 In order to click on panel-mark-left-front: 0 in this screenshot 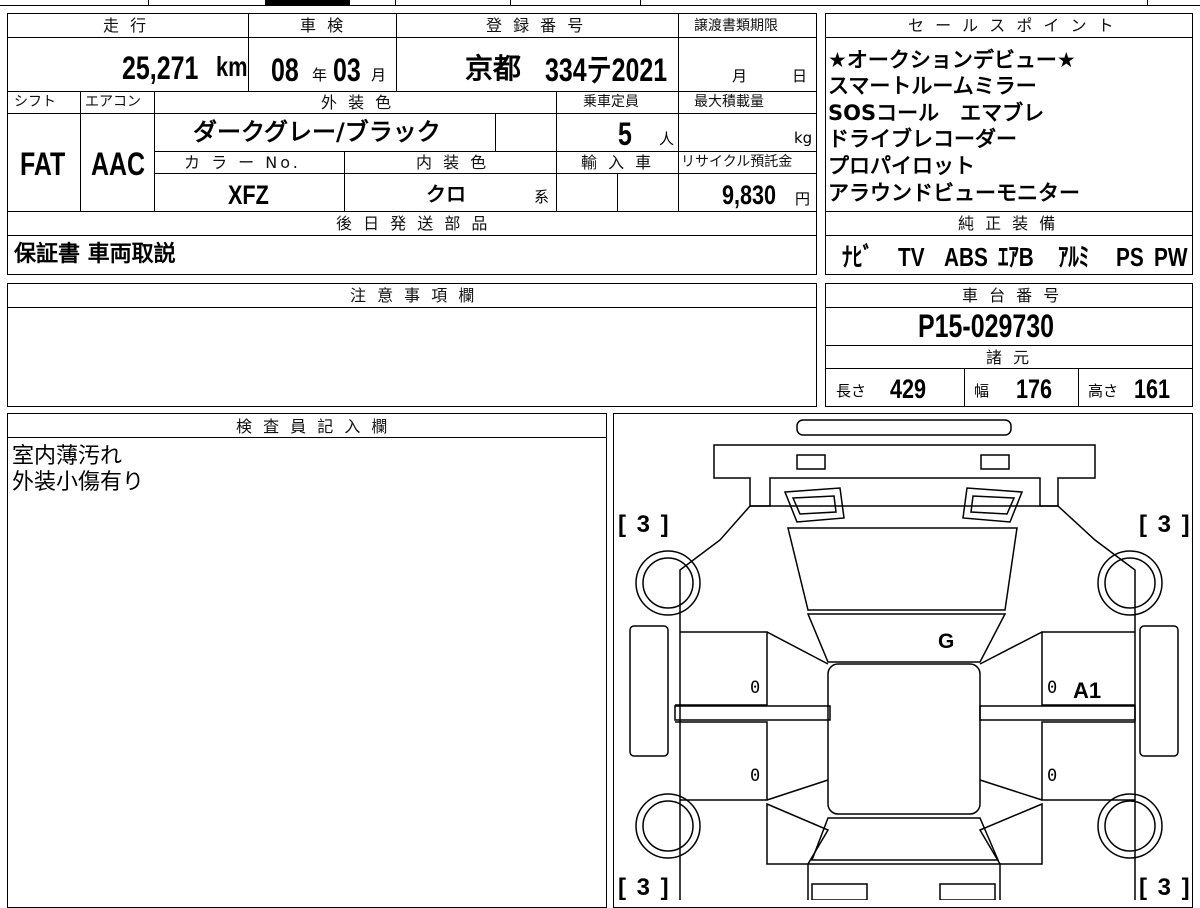, I will do `click(755, 688)`.